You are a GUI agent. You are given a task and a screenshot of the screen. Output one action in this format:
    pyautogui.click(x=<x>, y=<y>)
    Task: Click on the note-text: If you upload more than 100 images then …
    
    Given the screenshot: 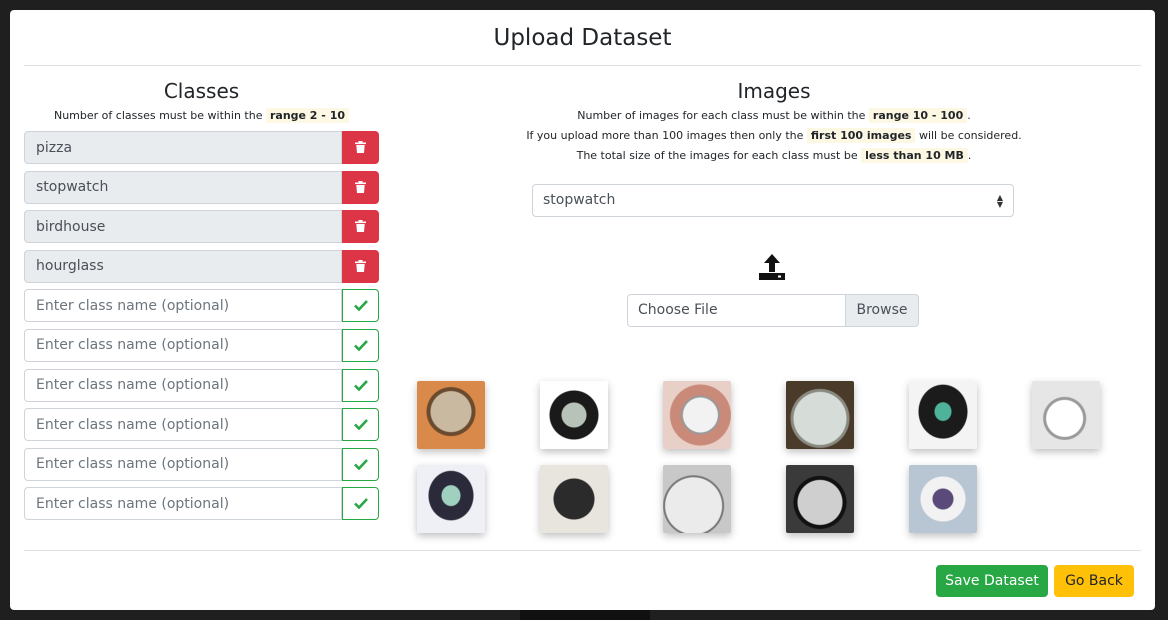 What is the action you would take?
    pyautogui.click(x=665, y=135)
    